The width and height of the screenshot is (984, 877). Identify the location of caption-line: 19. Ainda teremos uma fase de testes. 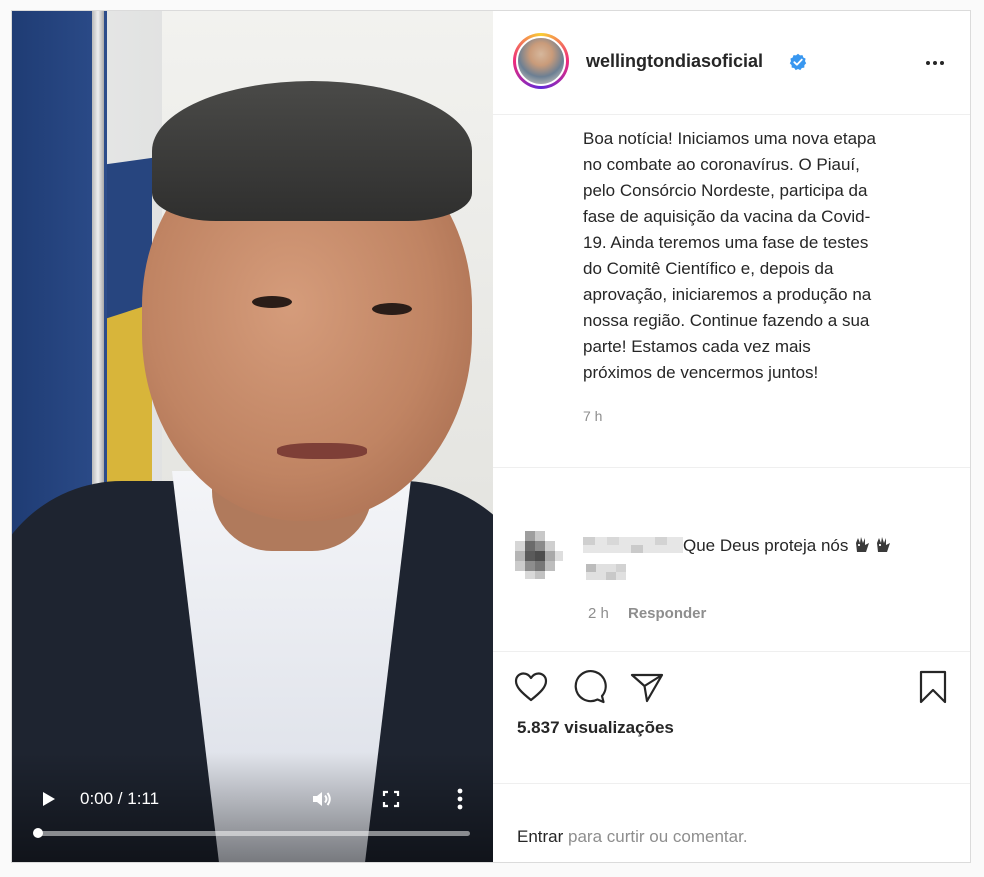
(726, 242).